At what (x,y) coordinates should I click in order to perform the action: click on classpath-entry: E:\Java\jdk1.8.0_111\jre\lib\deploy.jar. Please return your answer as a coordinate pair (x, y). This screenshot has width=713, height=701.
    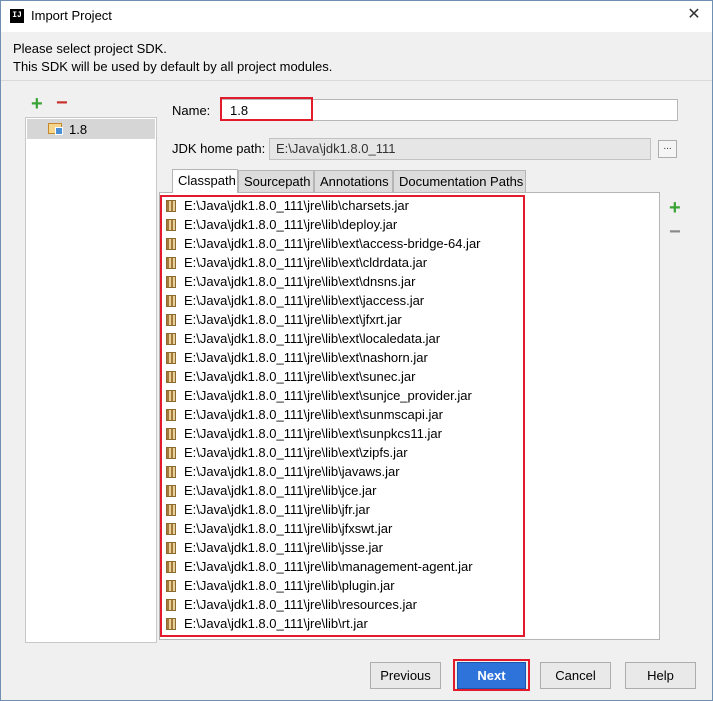
    Looking at the image, I should click on (291, 224).